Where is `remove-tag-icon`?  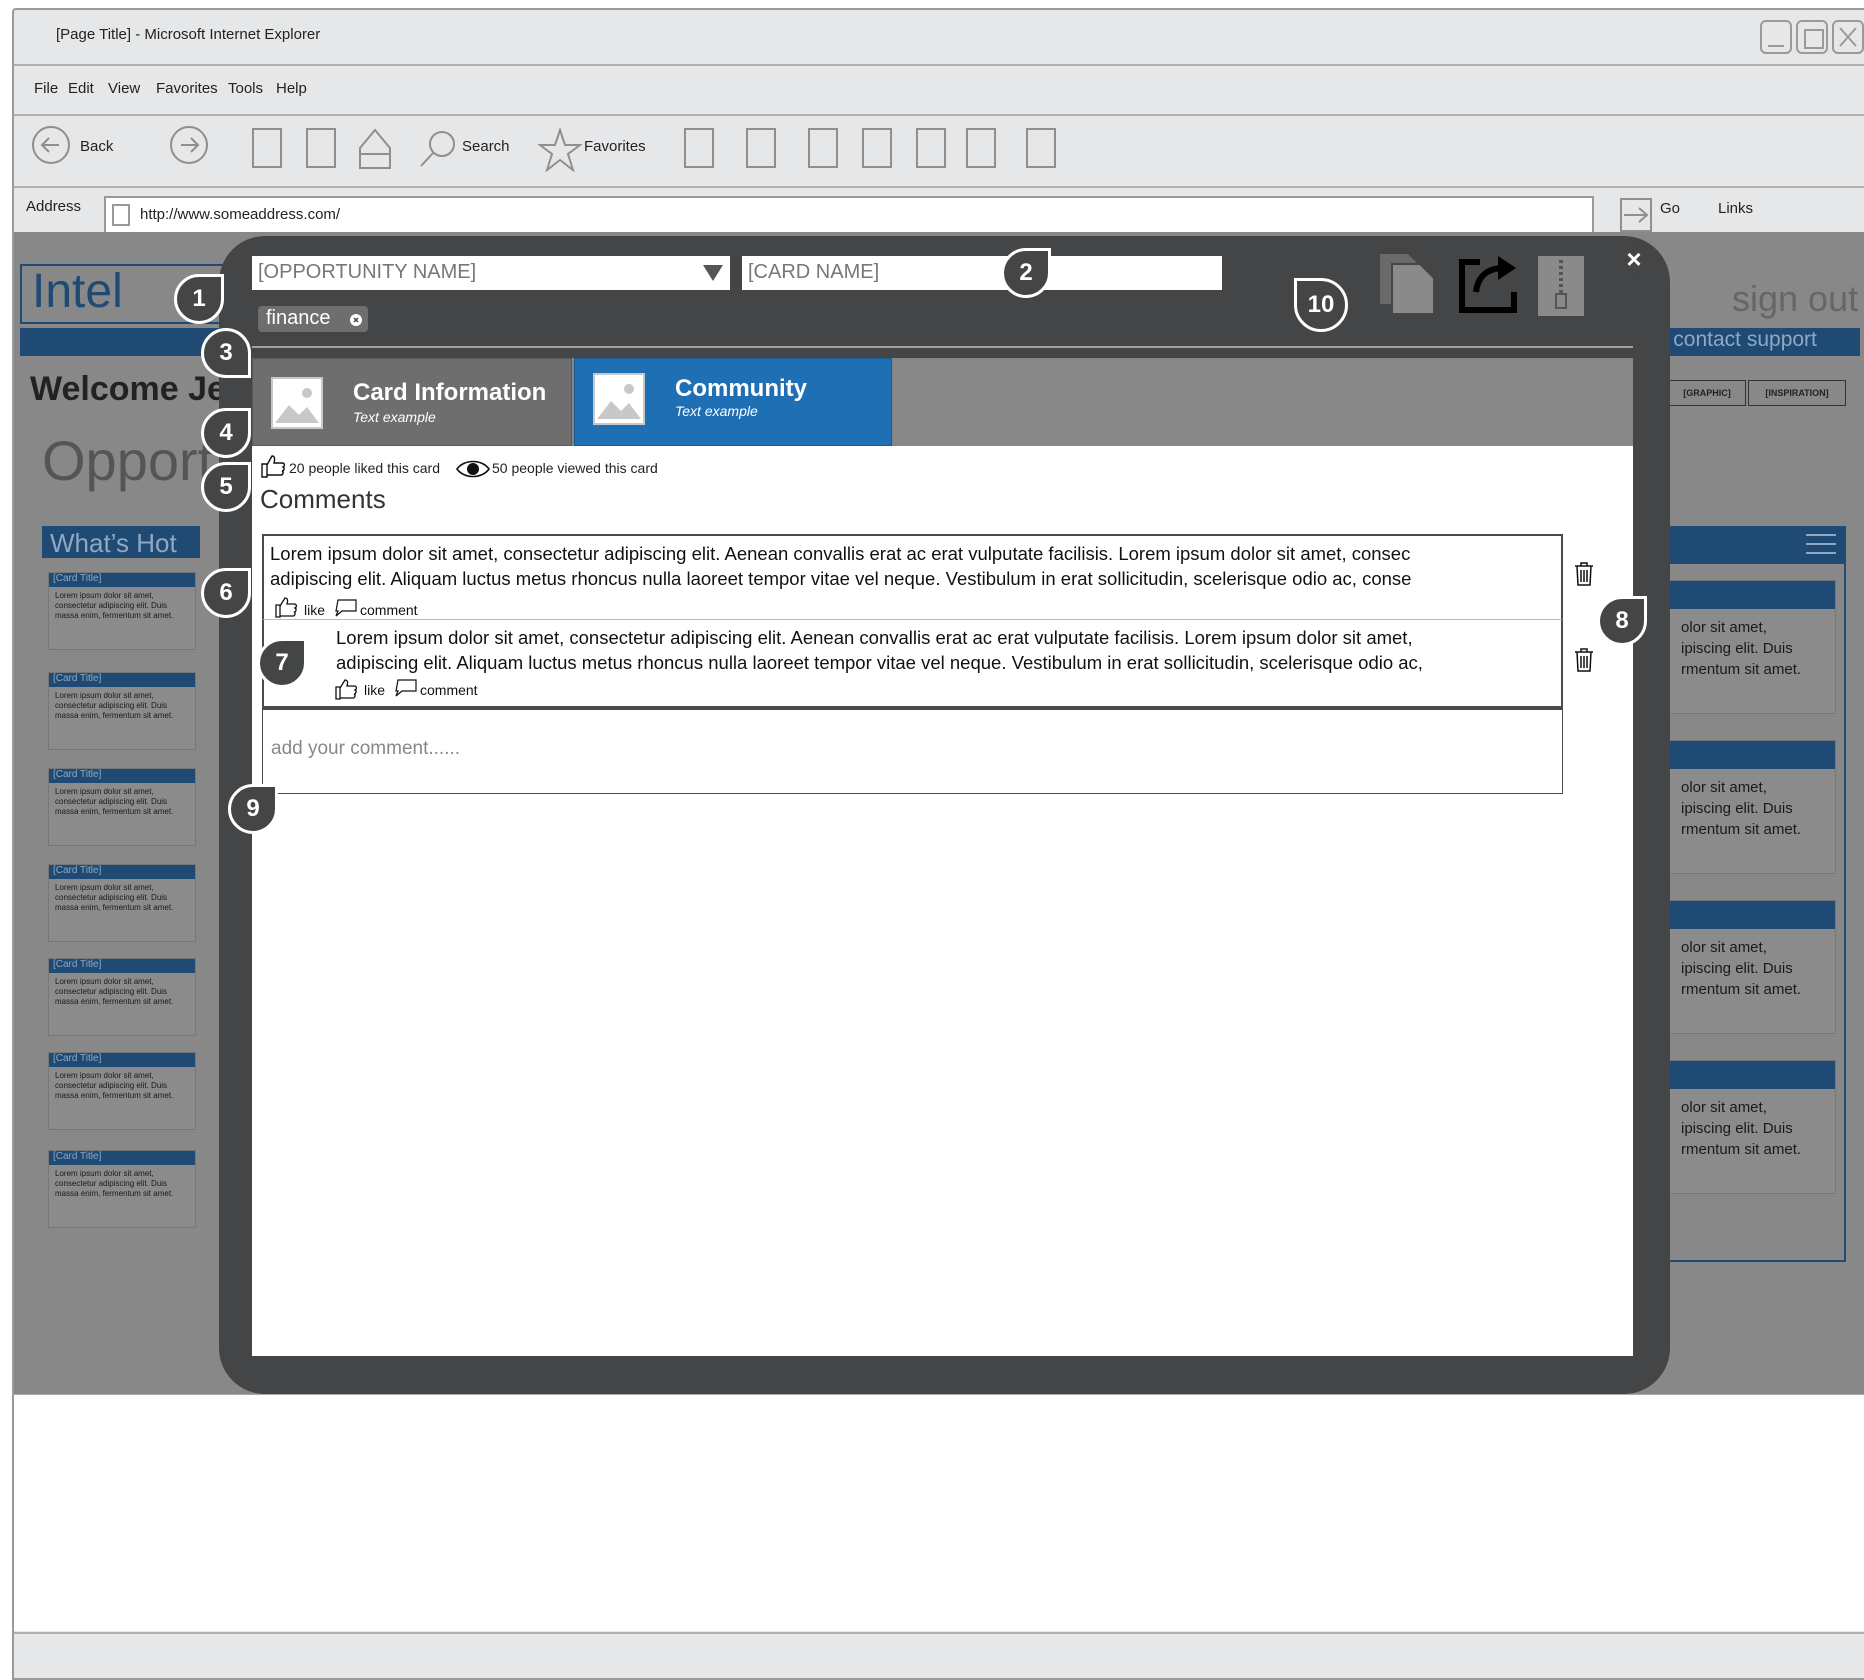
remove-tag-icon is located at coordinates (356, 320).